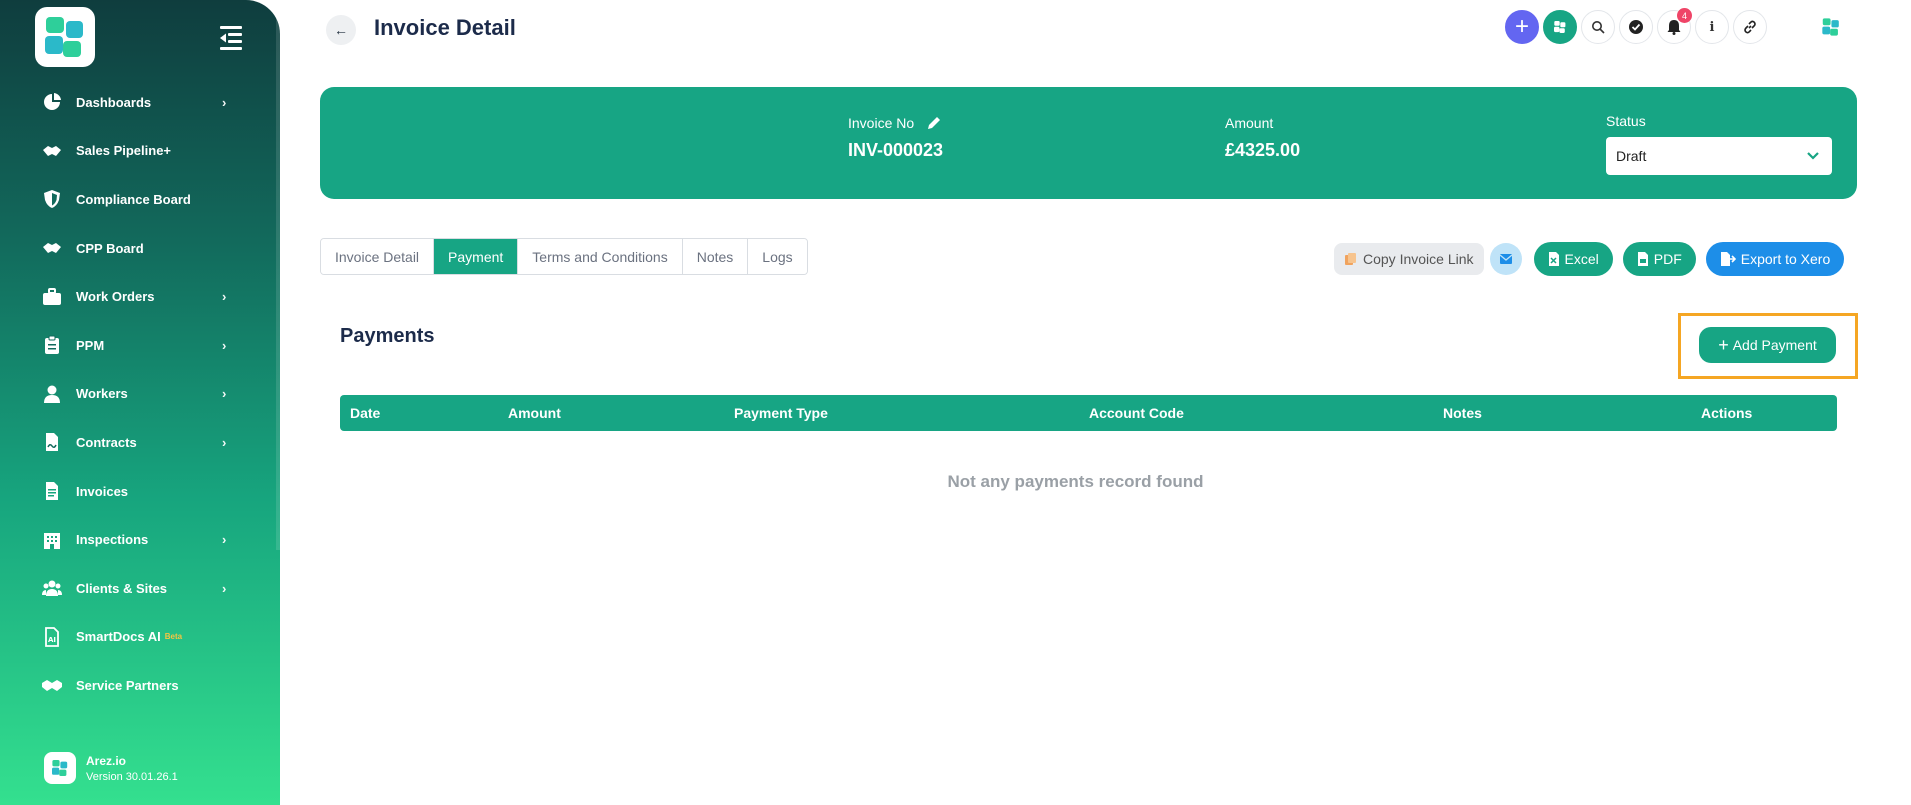  What do you see at coordinates (934, 123) in the screenshot?
I see `pencil-icon` at bounding box center [934, 123].